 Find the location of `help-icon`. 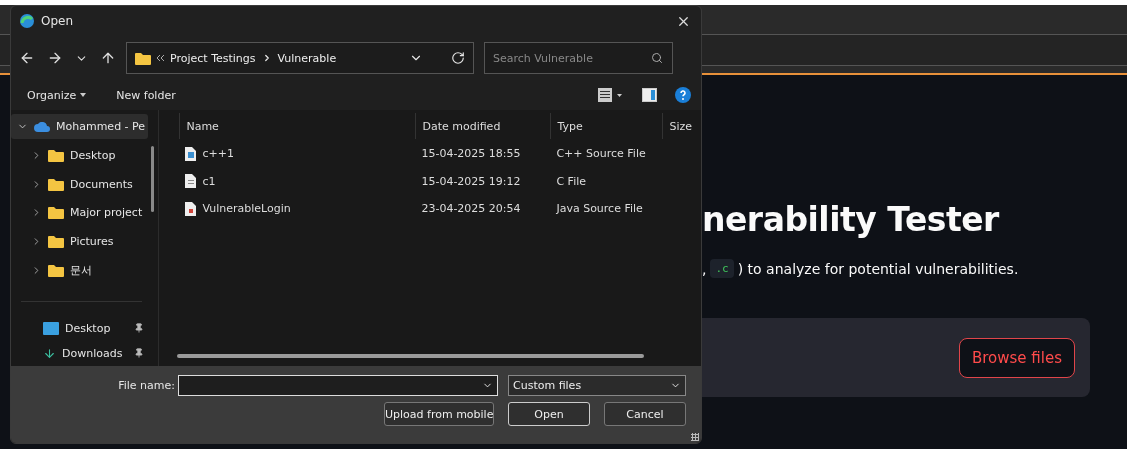

help-icon is located at coordinates (683, 95).